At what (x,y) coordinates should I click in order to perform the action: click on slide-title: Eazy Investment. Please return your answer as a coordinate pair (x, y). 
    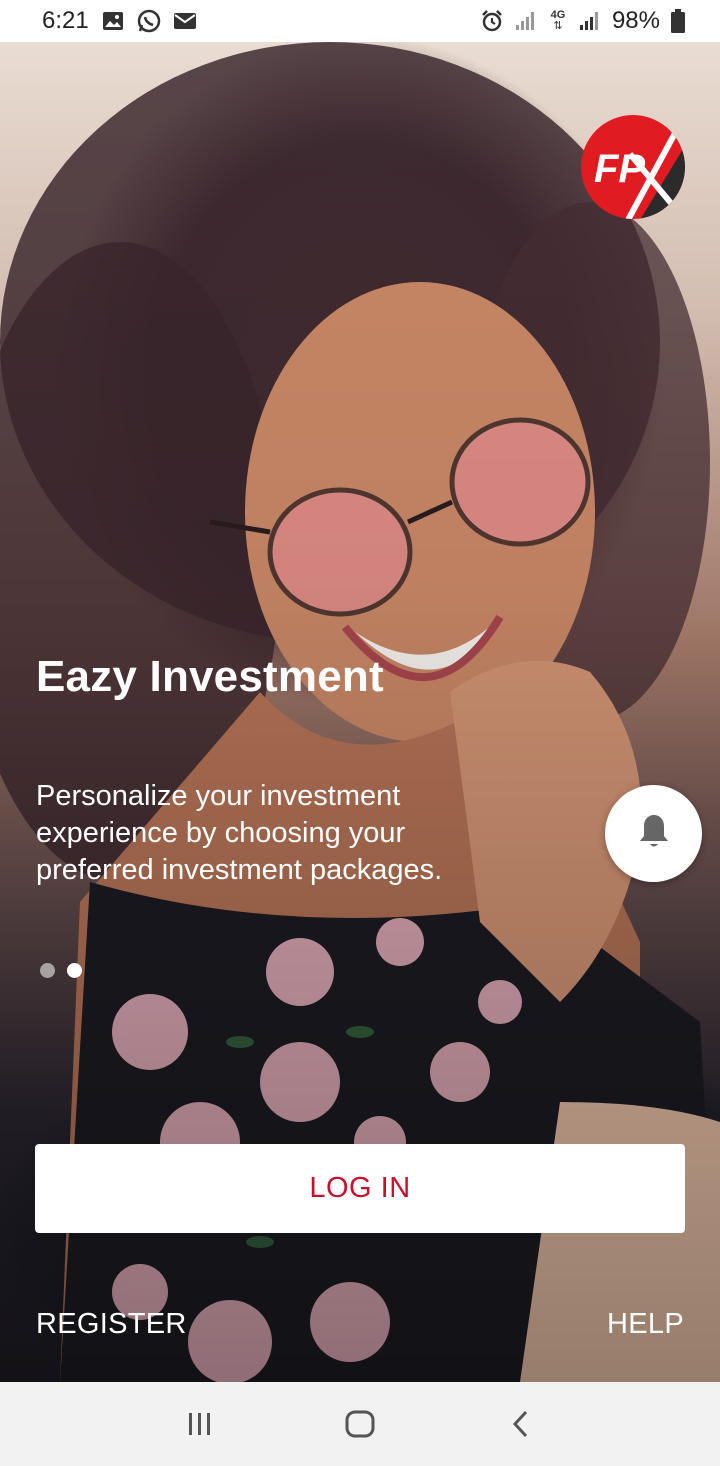
    Looking at the image, I should click on (210, 676).